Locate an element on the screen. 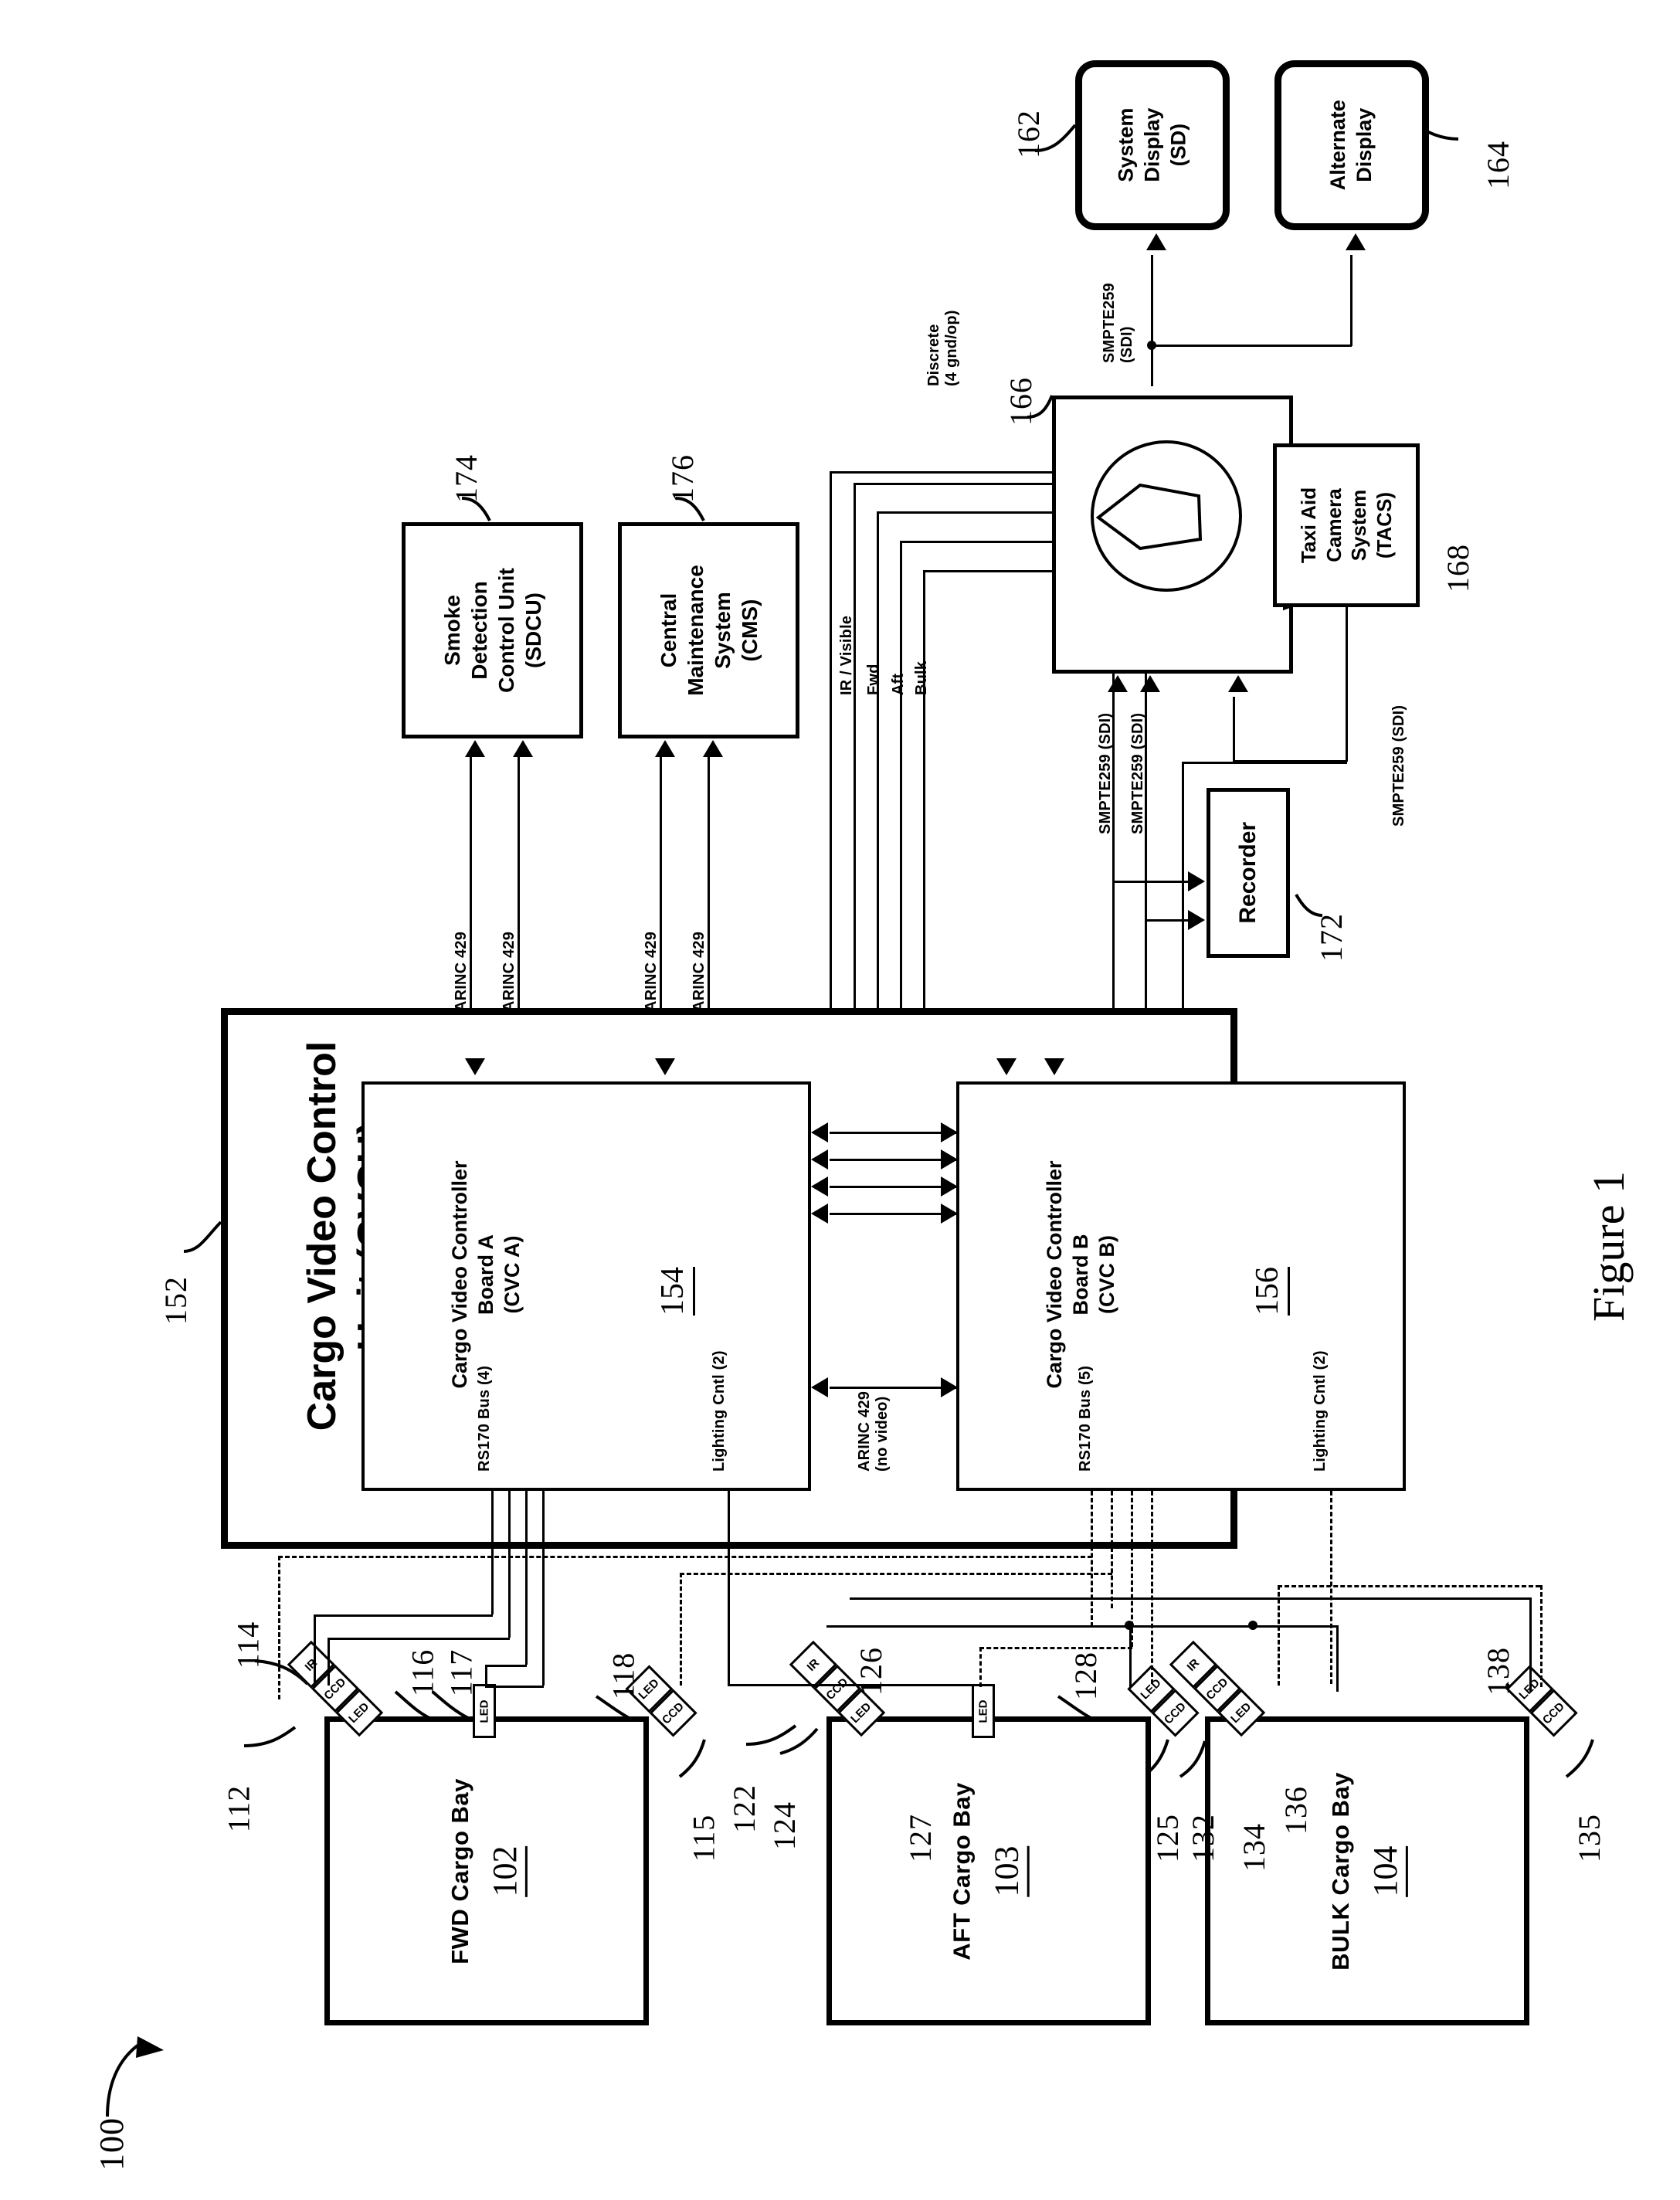  arrowhead-alt is located at coordinates (1356, 241).